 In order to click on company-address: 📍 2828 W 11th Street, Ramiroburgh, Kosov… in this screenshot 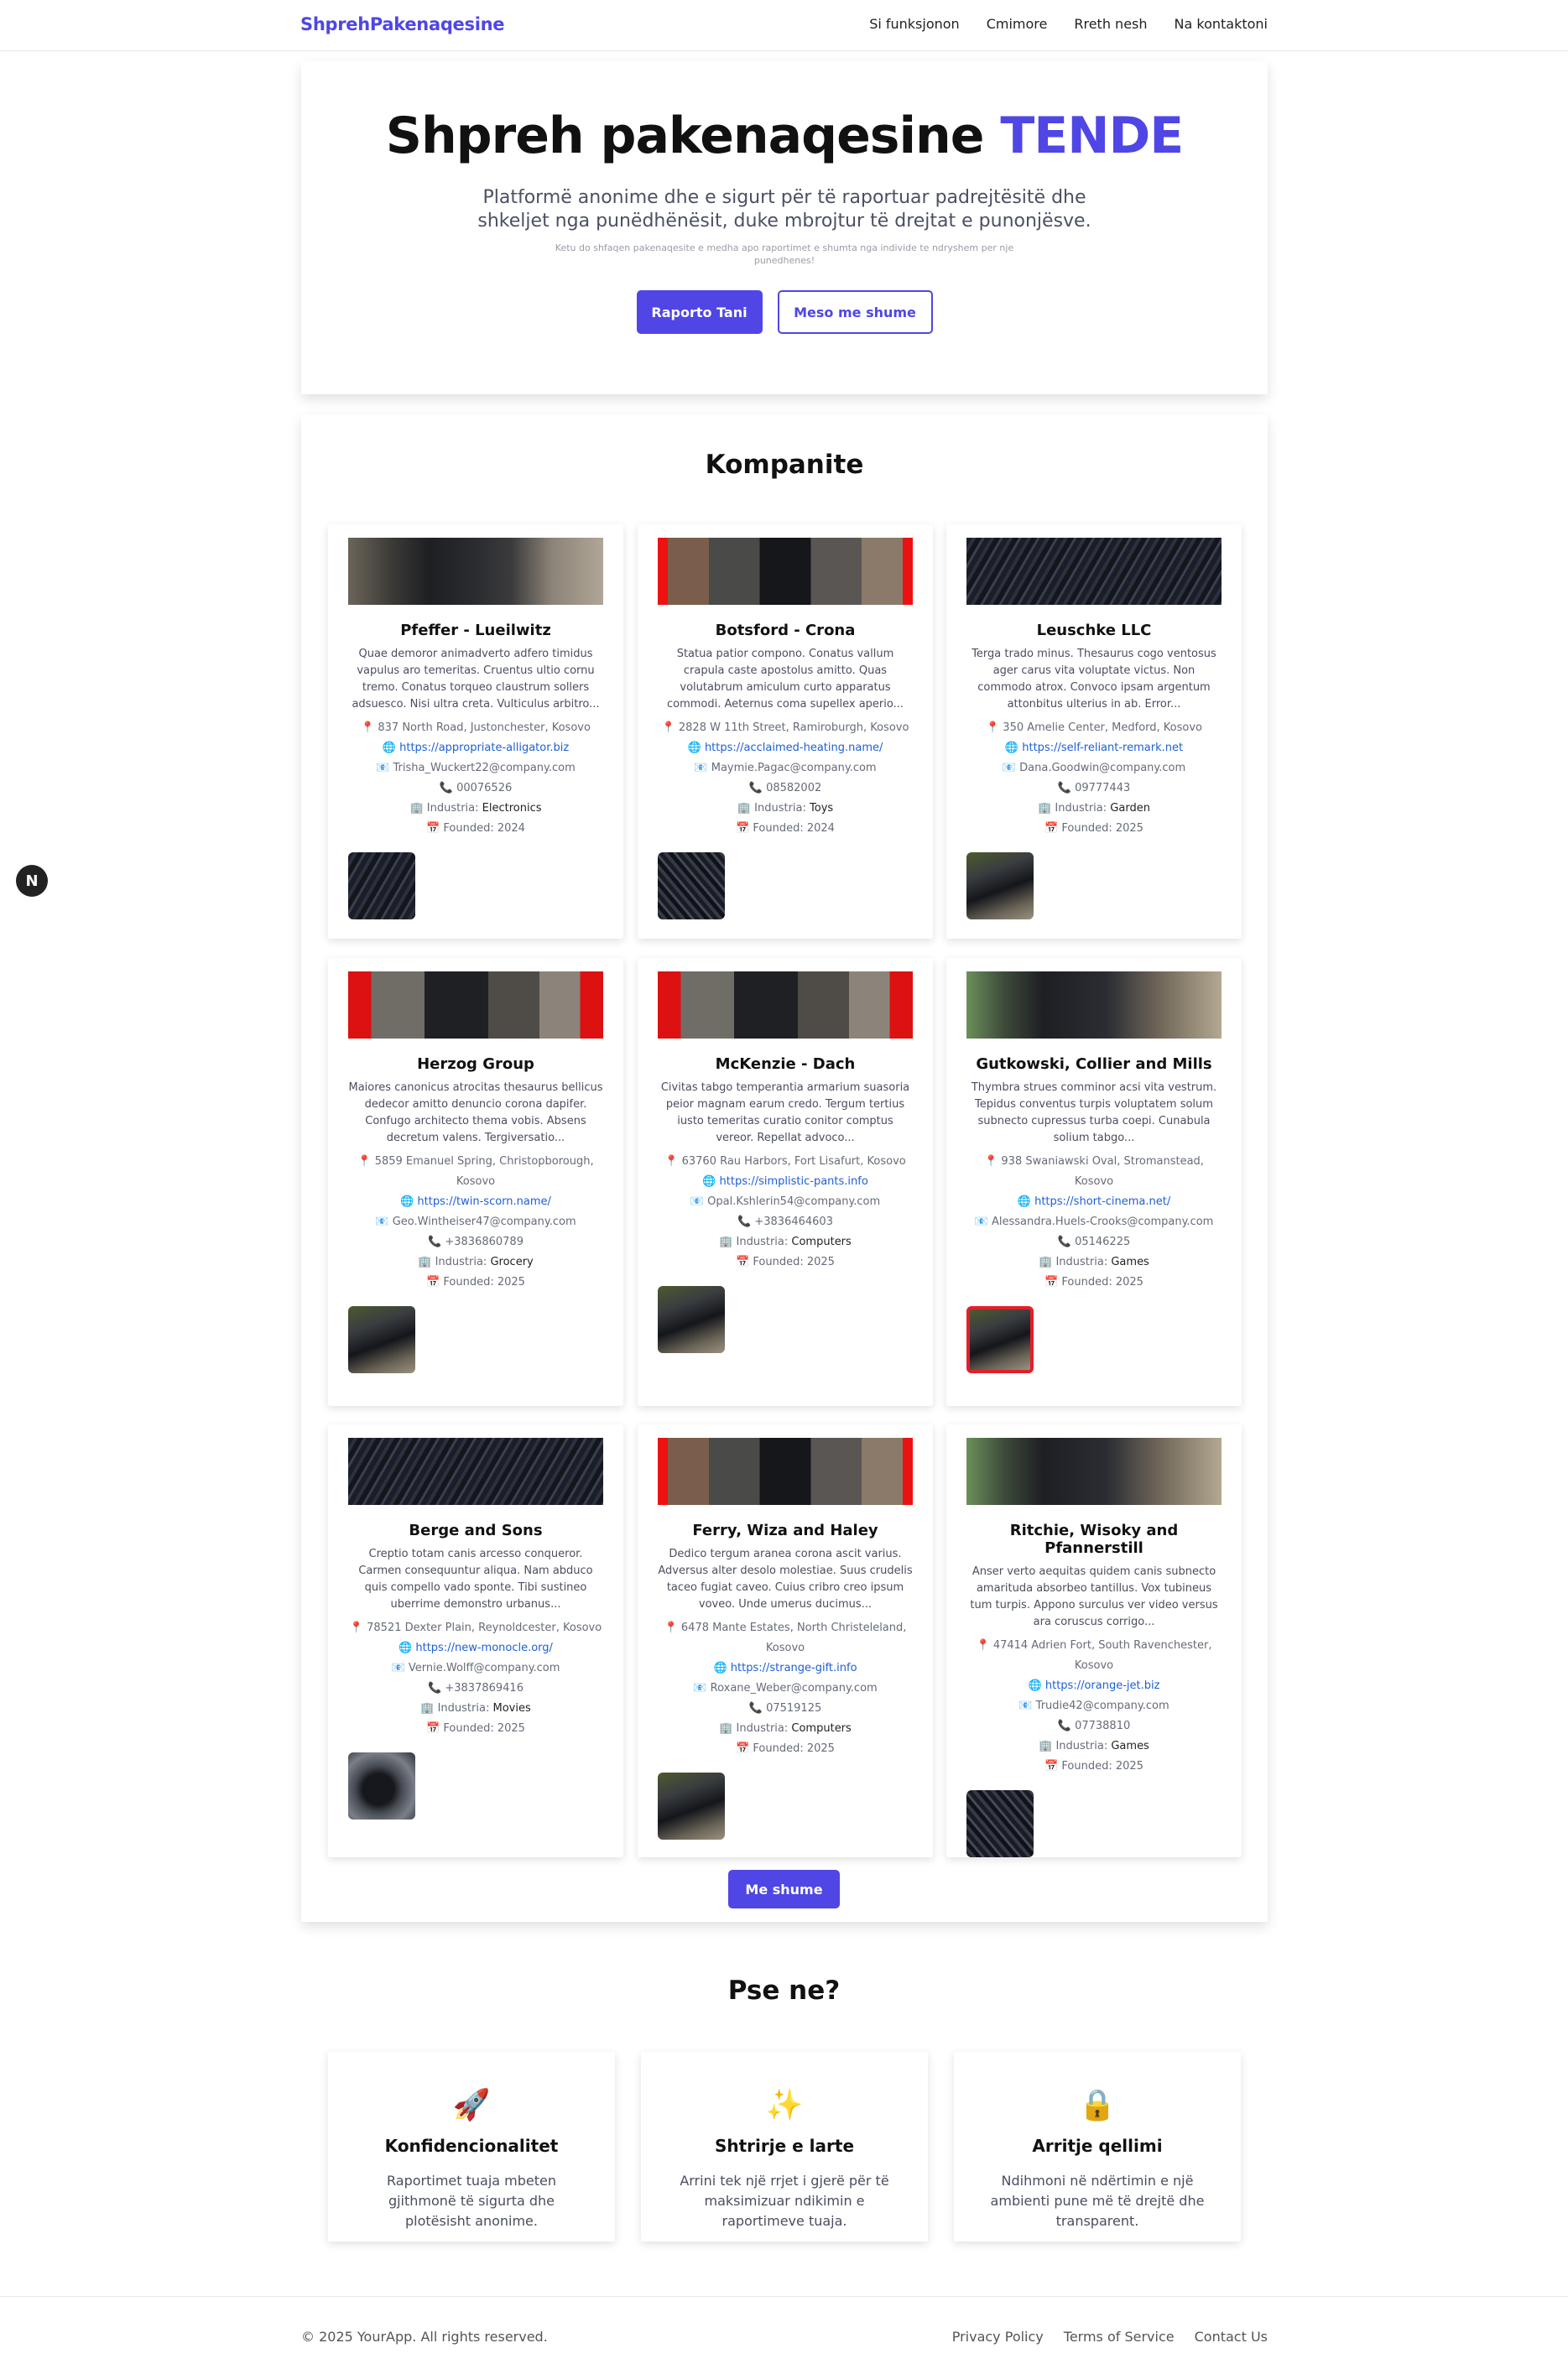, I will do `click(786, 728)`.